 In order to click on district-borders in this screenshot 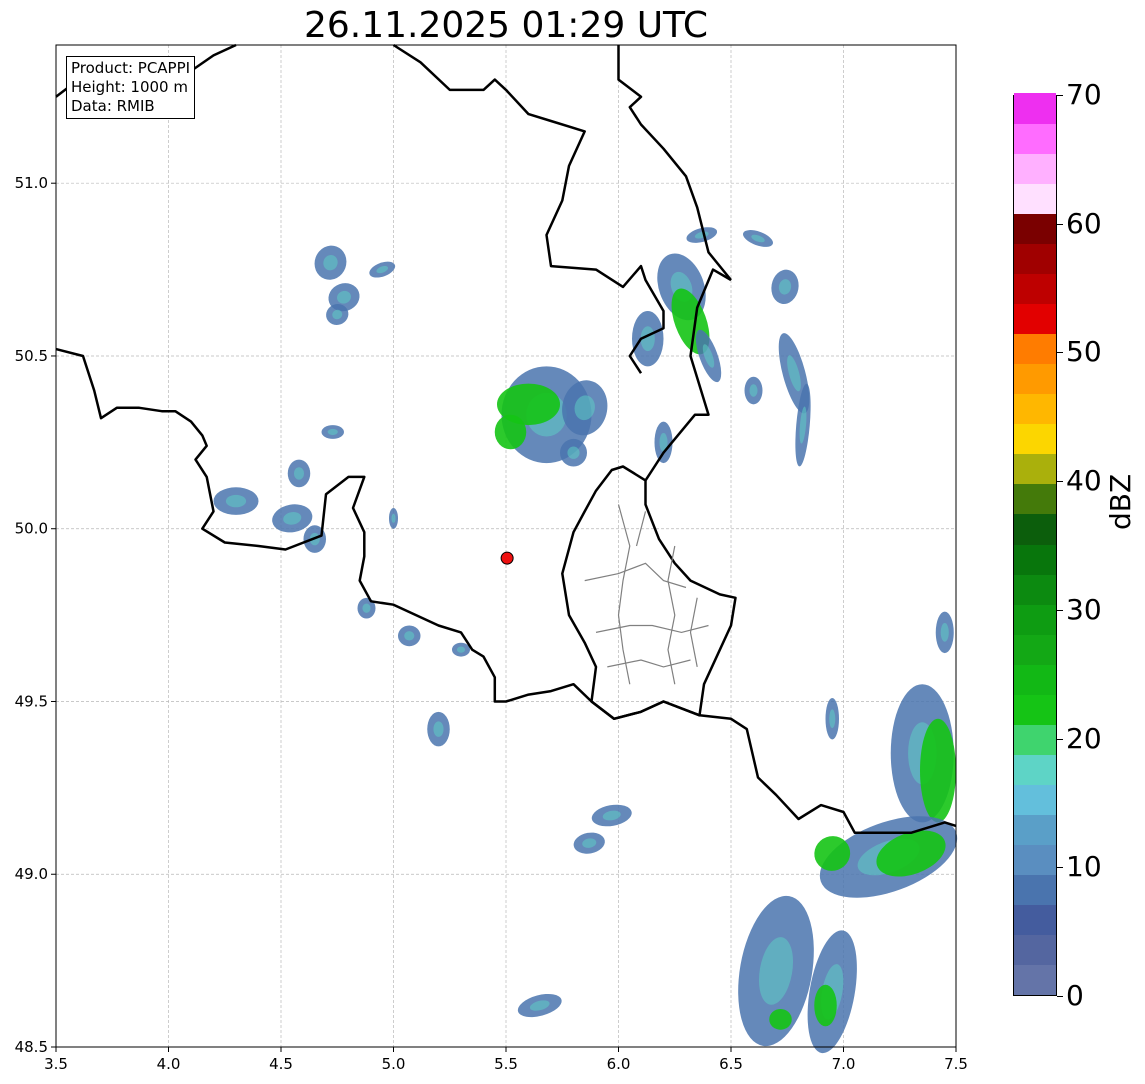, I will do `click(646, 594)`.